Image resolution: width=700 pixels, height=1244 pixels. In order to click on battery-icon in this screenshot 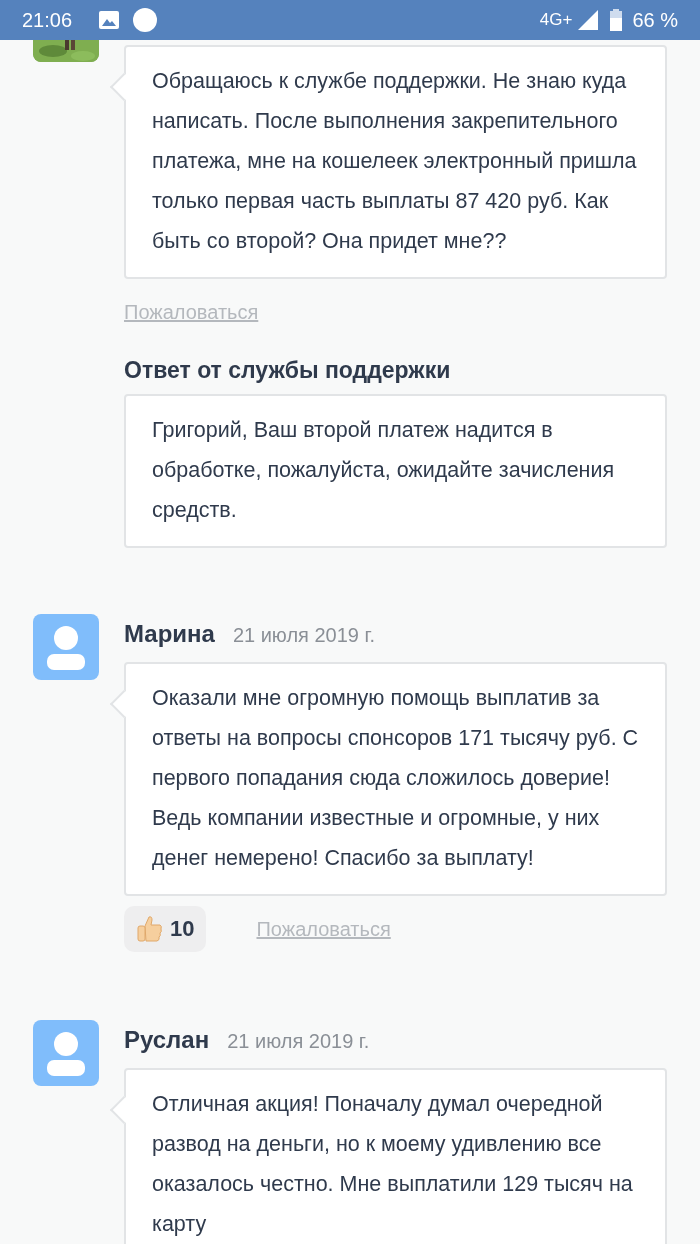, I will do `click(616, 20)`.